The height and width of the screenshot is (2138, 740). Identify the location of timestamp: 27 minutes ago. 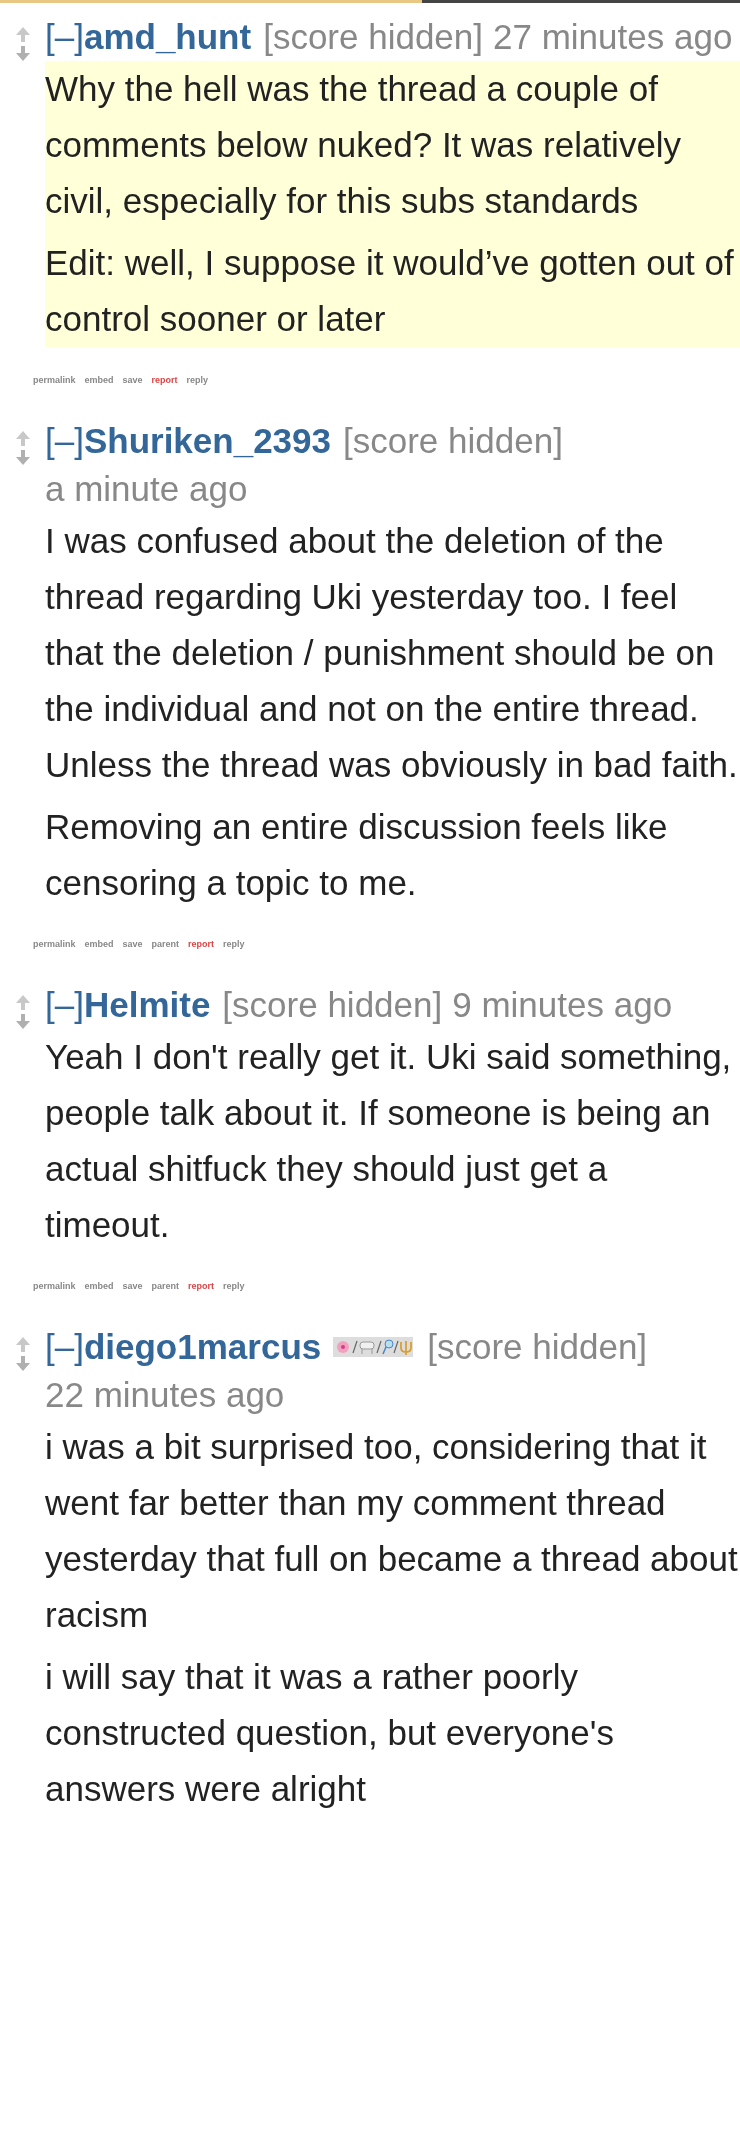
(613, 37).